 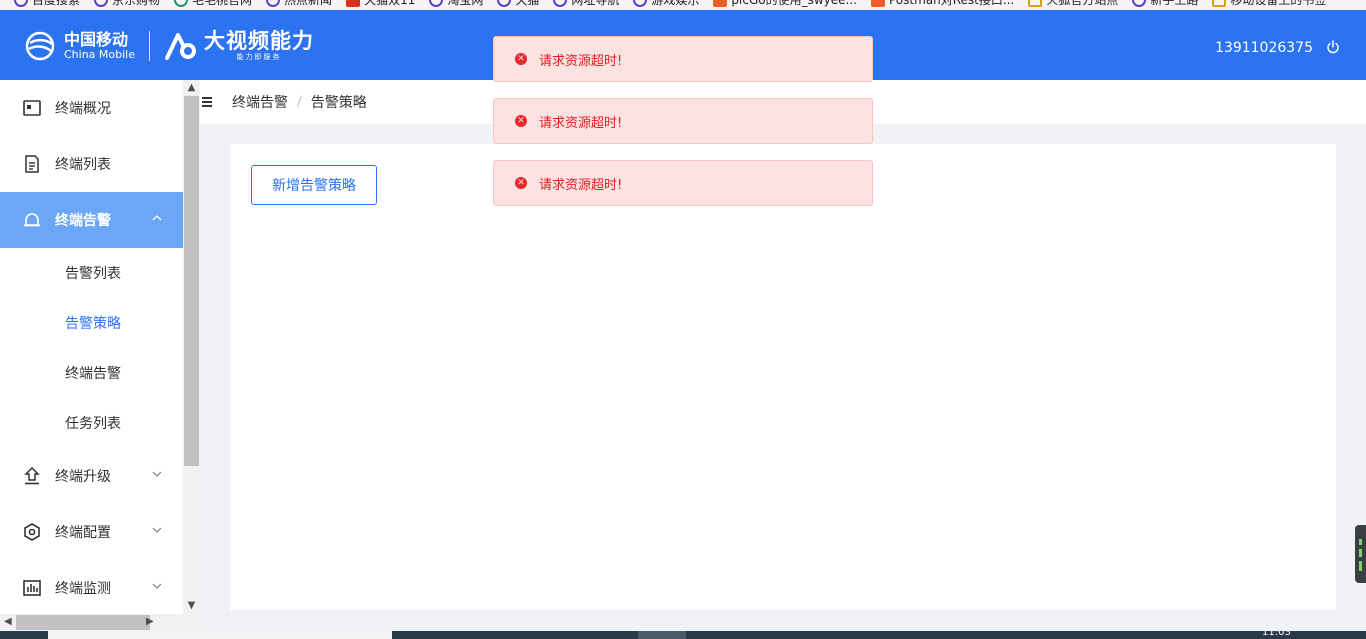 What do you see at coordinates (96, 40) in the screenshot?
I see `logo-cn-text: 中国移动` at bounding box center [96, 40].